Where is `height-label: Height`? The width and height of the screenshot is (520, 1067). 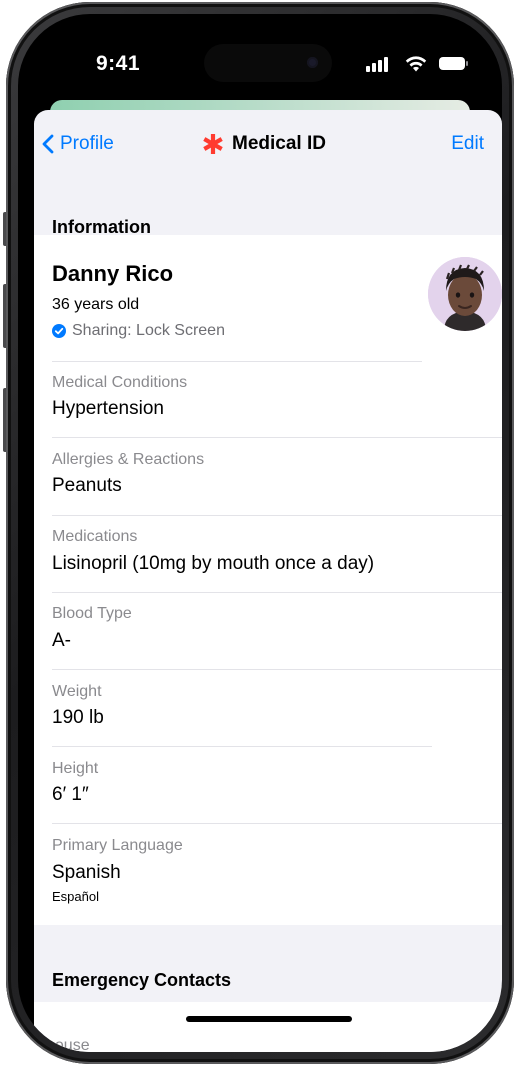
height-label: Height is located at coordinates (75, 768).